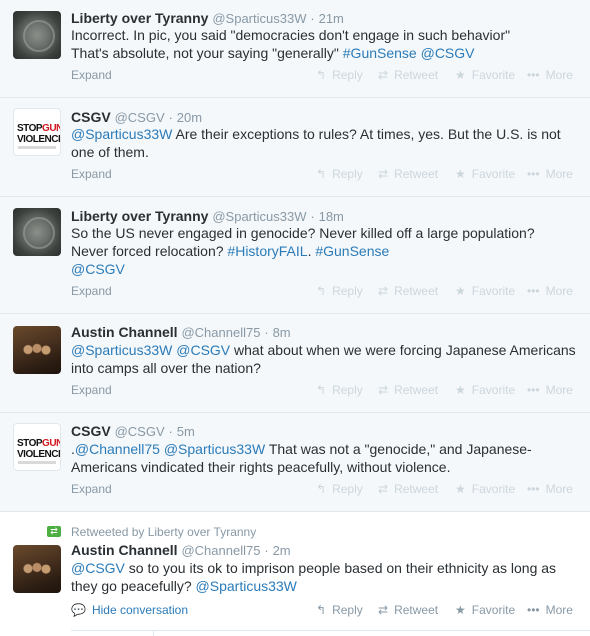  What do you see at coordinates (331, 216) in the screenshot?
I see `timestamp: 18m` at bounding box center [331, 216].